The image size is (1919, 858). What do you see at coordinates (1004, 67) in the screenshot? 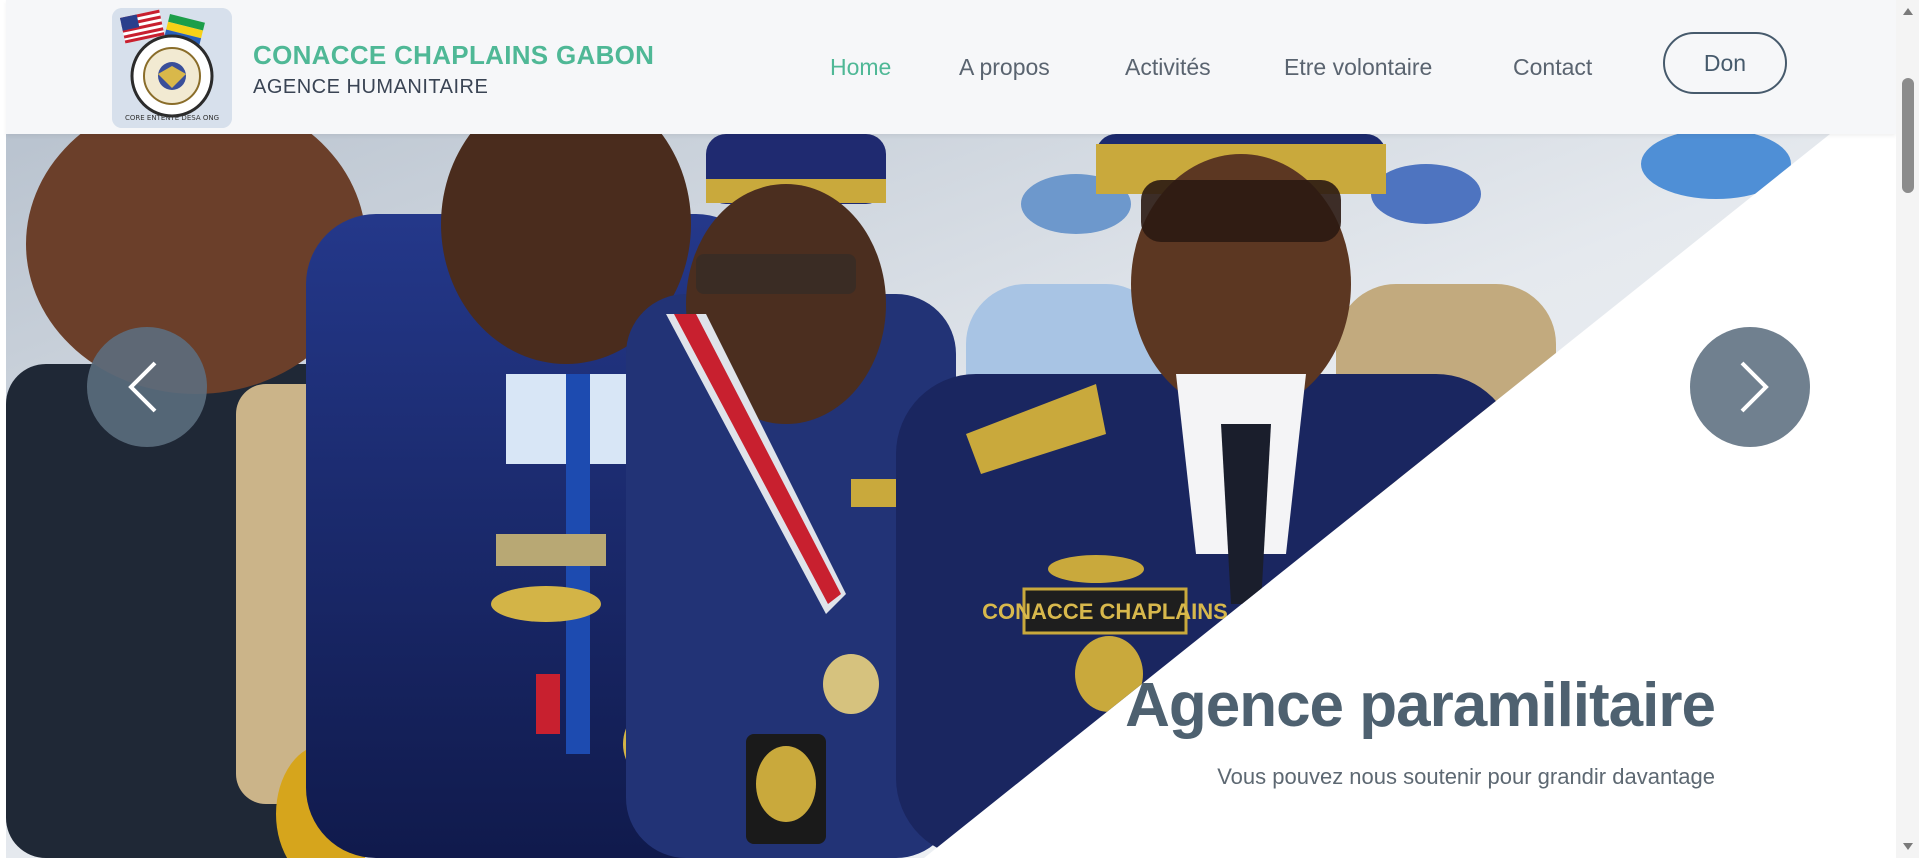
I see `nav-a-propos: A propos` at bounding box center [1004, 67].